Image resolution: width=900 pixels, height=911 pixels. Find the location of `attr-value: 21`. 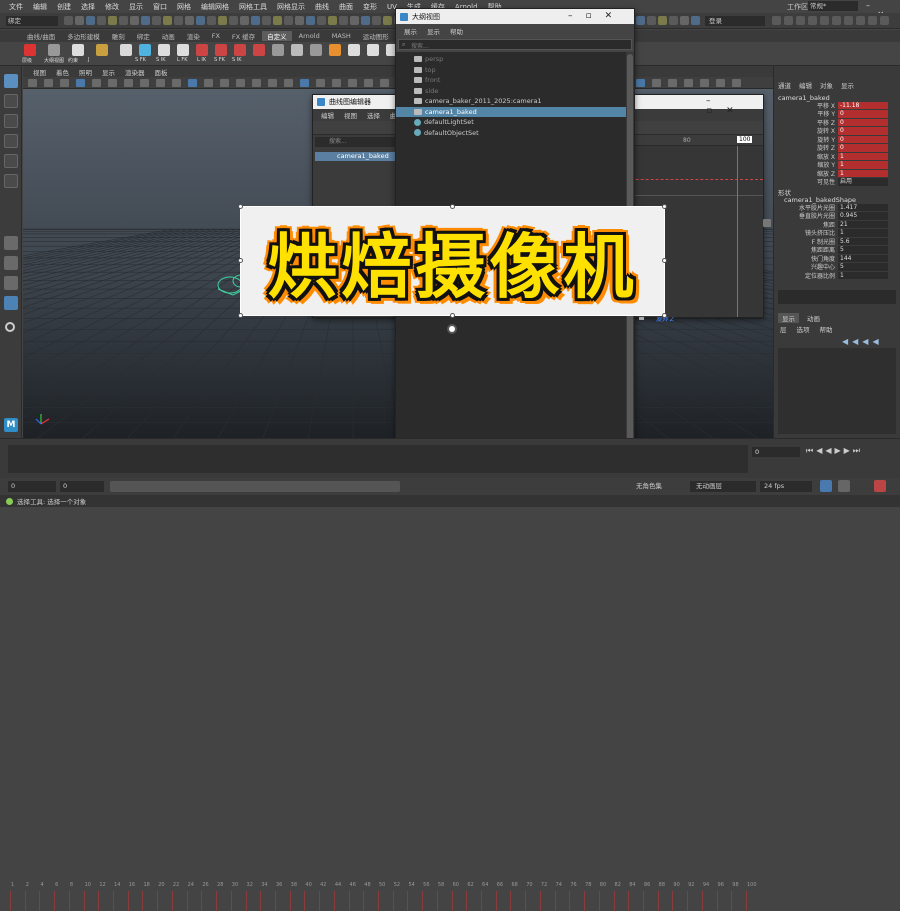

attr-value: 21 is located at coordinates (863, 224).